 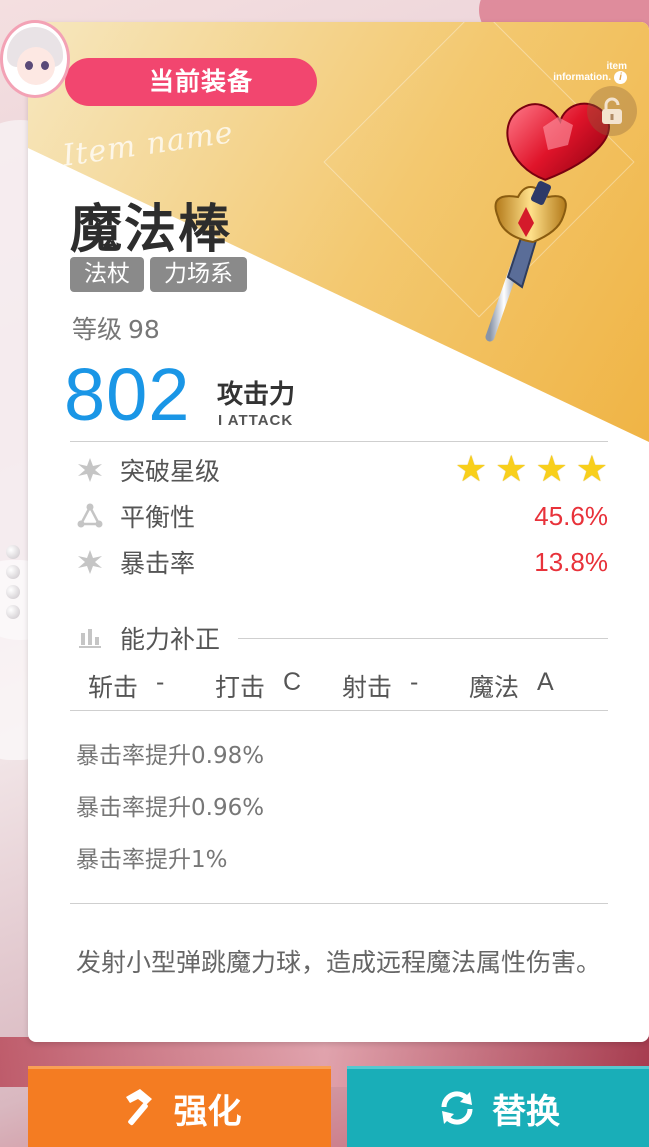 I want to click on ability-correction-header: 能力补正, so click(x=339, y=638).